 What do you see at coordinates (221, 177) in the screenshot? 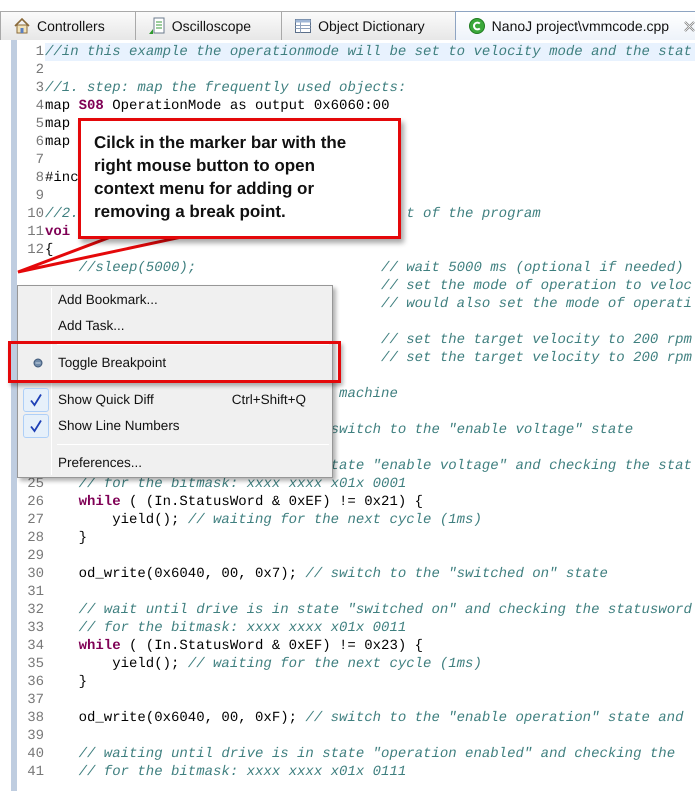
I see `callout-text: Cilck in the marker bar with the right mouse button to open context menu for adding or removing a break point.` at bounding box center [221, 177].